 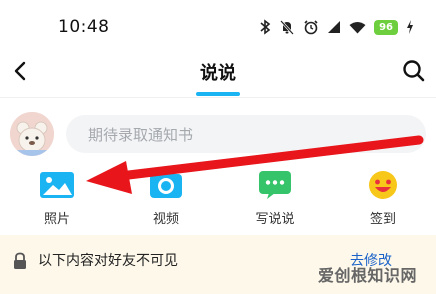 What do you see at coordinates (246, 134) in the screenshot?
I see `compose-input: 期待录取通知书` at bounding box center [246, 134].